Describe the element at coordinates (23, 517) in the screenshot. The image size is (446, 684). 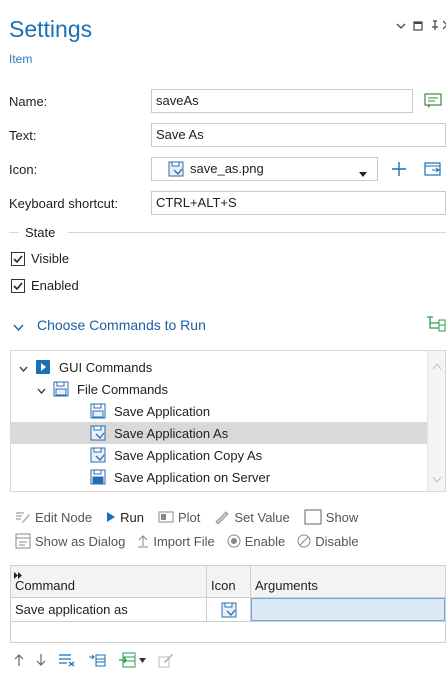
I see `edit-node-icon` at that location.